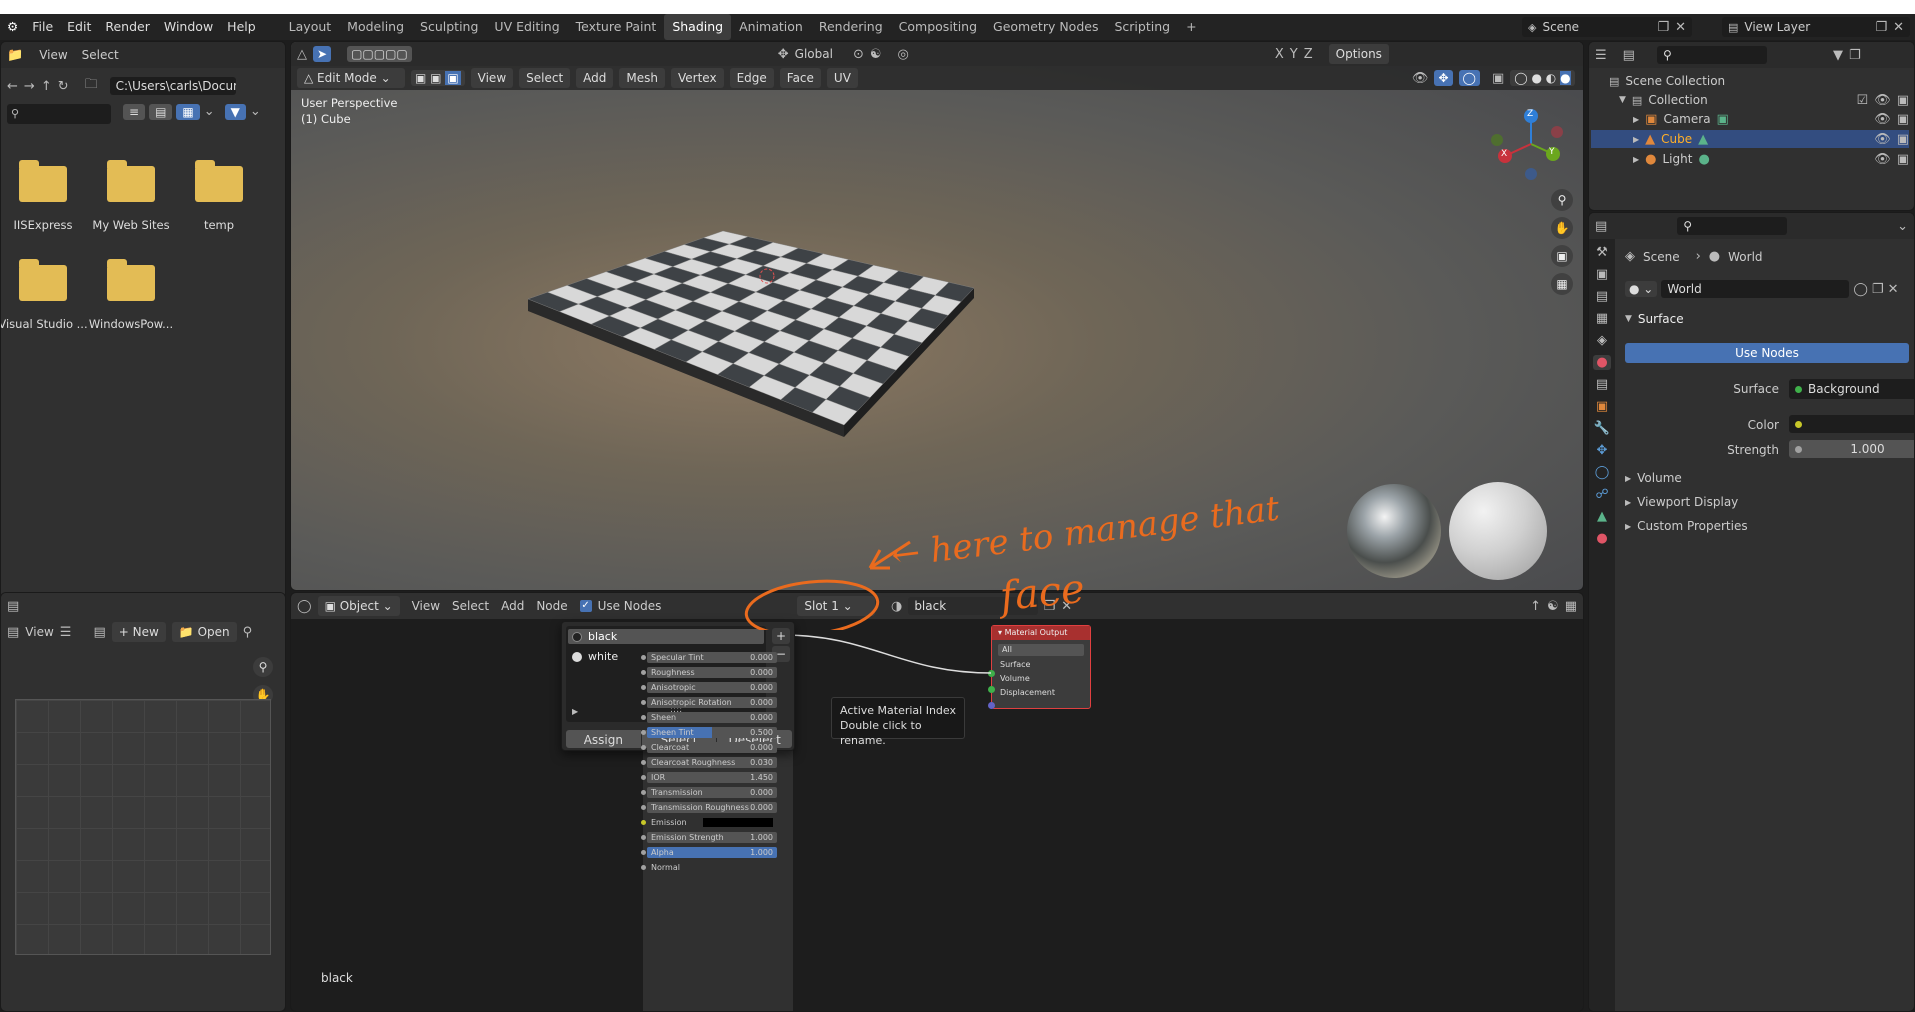 Image resolution: width=1915 pixels, height=1012 pixels. I want to click on editor-type-icon: ▤, so click(13, 606).